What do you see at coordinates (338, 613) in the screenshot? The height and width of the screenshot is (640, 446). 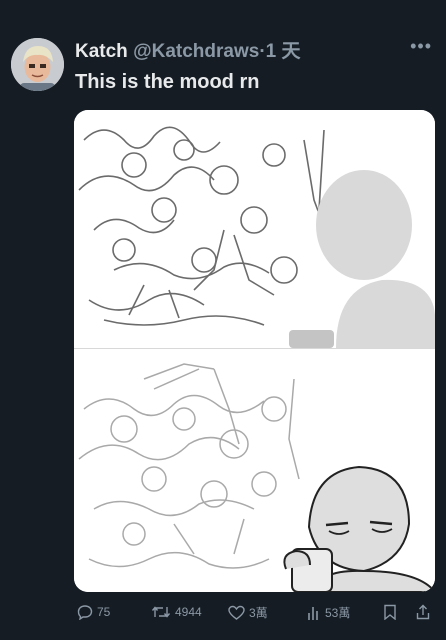 I see `views-count: 53萬` at bounding box center [338, 613].